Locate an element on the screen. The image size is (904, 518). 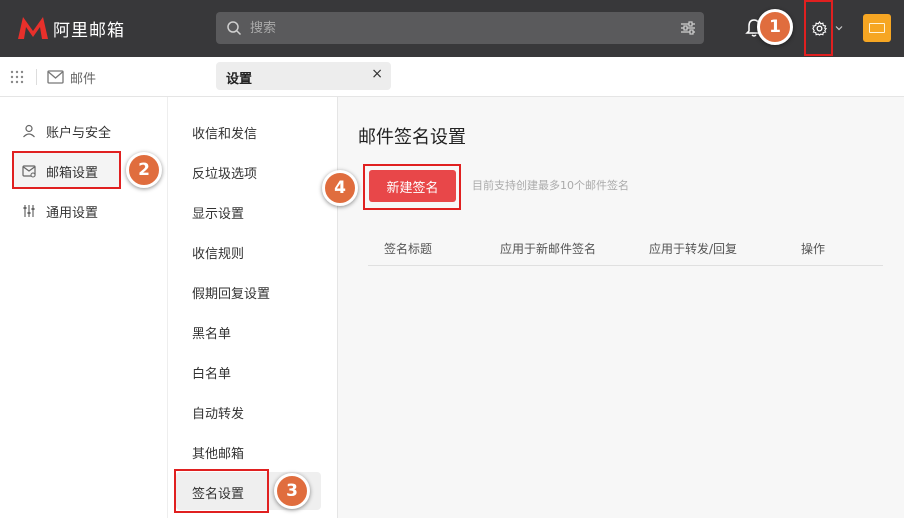
nav-item-general-settings: 通用设置 is located at coordinates (60, 211).